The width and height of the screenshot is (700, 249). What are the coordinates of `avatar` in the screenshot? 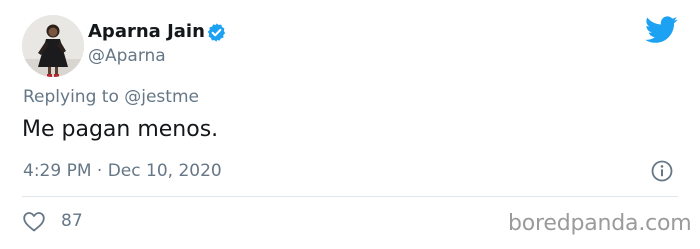 It's located at (53, 46).